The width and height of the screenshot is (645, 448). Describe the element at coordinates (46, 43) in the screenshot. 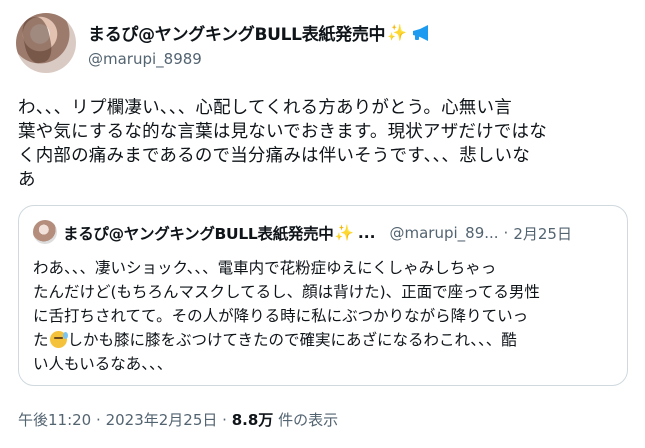

I see `author-avatar` at that location.